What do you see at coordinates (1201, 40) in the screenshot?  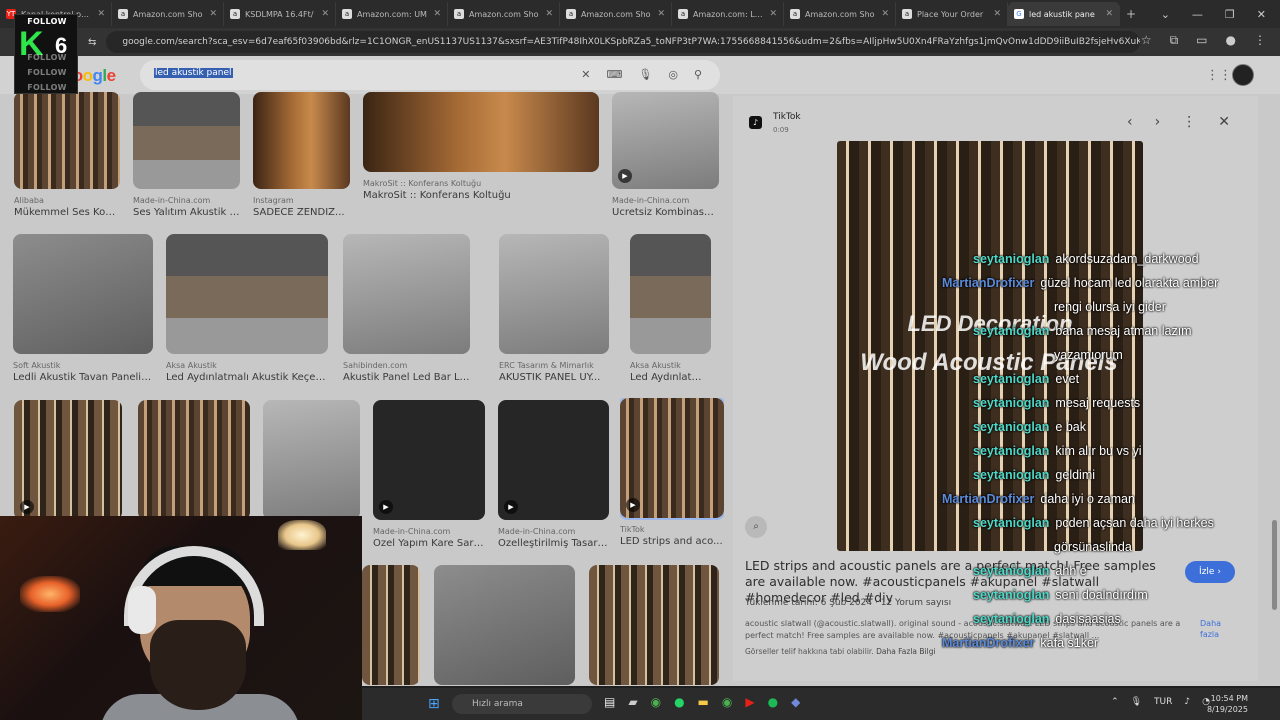 I see `sidepanel-icon: ▭` at bounding box center [1201, 40].